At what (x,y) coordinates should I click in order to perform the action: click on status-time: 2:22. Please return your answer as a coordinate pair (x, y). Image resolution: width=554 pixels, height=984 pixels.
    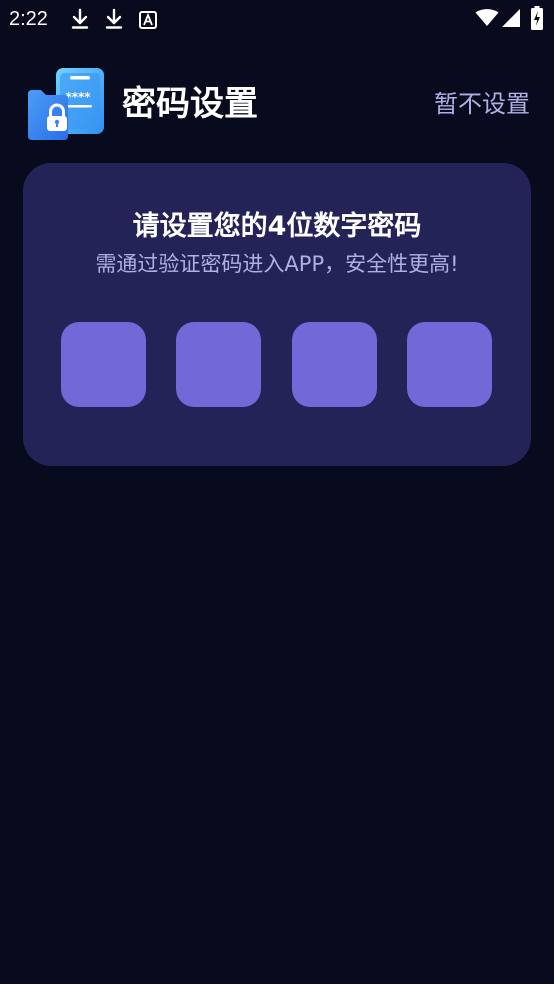
    Looking at the image, I should click on (28, 19).